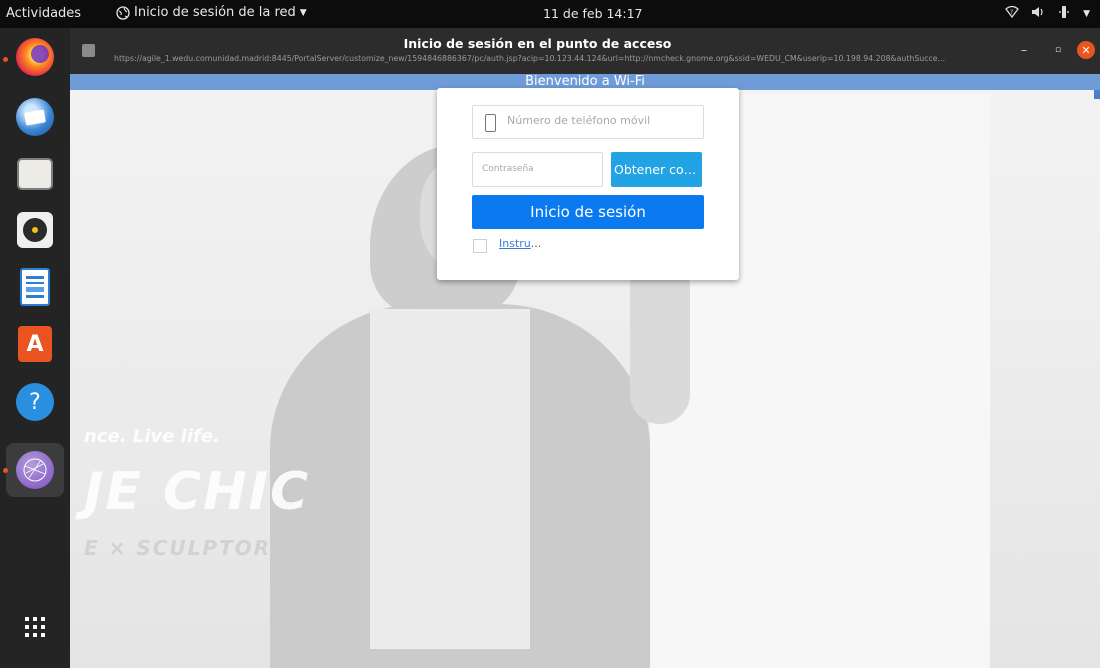  I want to click on window-title: Inicio de sesión en el punto de acceso, so click(537, 43).